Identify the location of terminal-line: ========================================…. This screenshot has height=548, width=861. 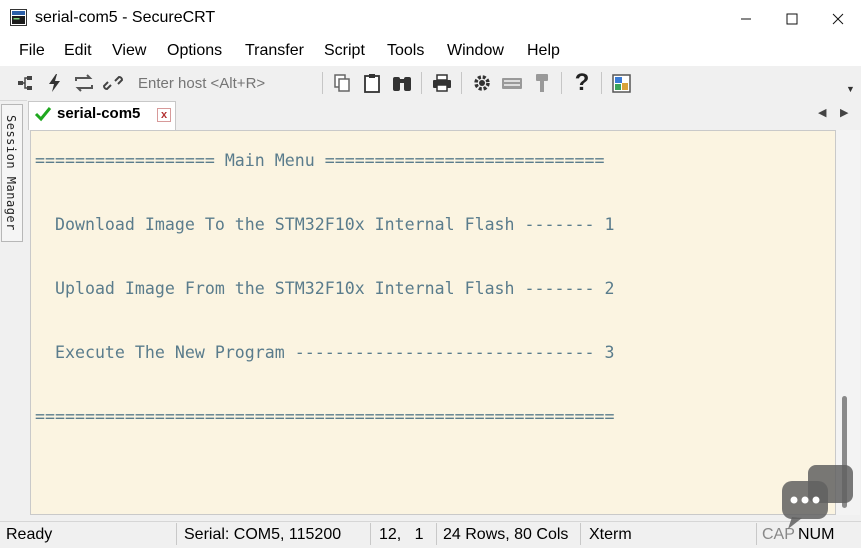
(325, 416).